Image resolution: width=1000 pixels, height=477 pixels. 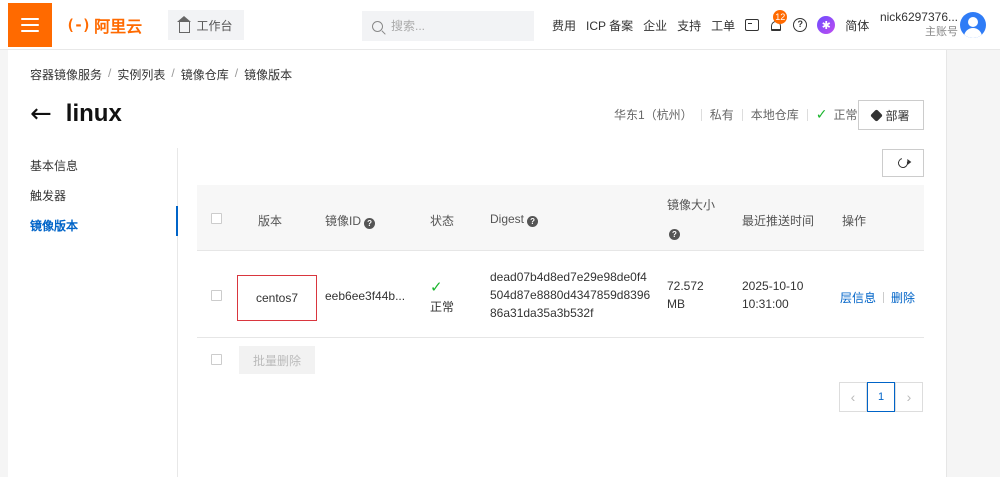 I want to click on top-nav-links: 费用 ICP 备案 企业 支持 工单 12 ? ✱ 简体, so click(x=710, y=25).